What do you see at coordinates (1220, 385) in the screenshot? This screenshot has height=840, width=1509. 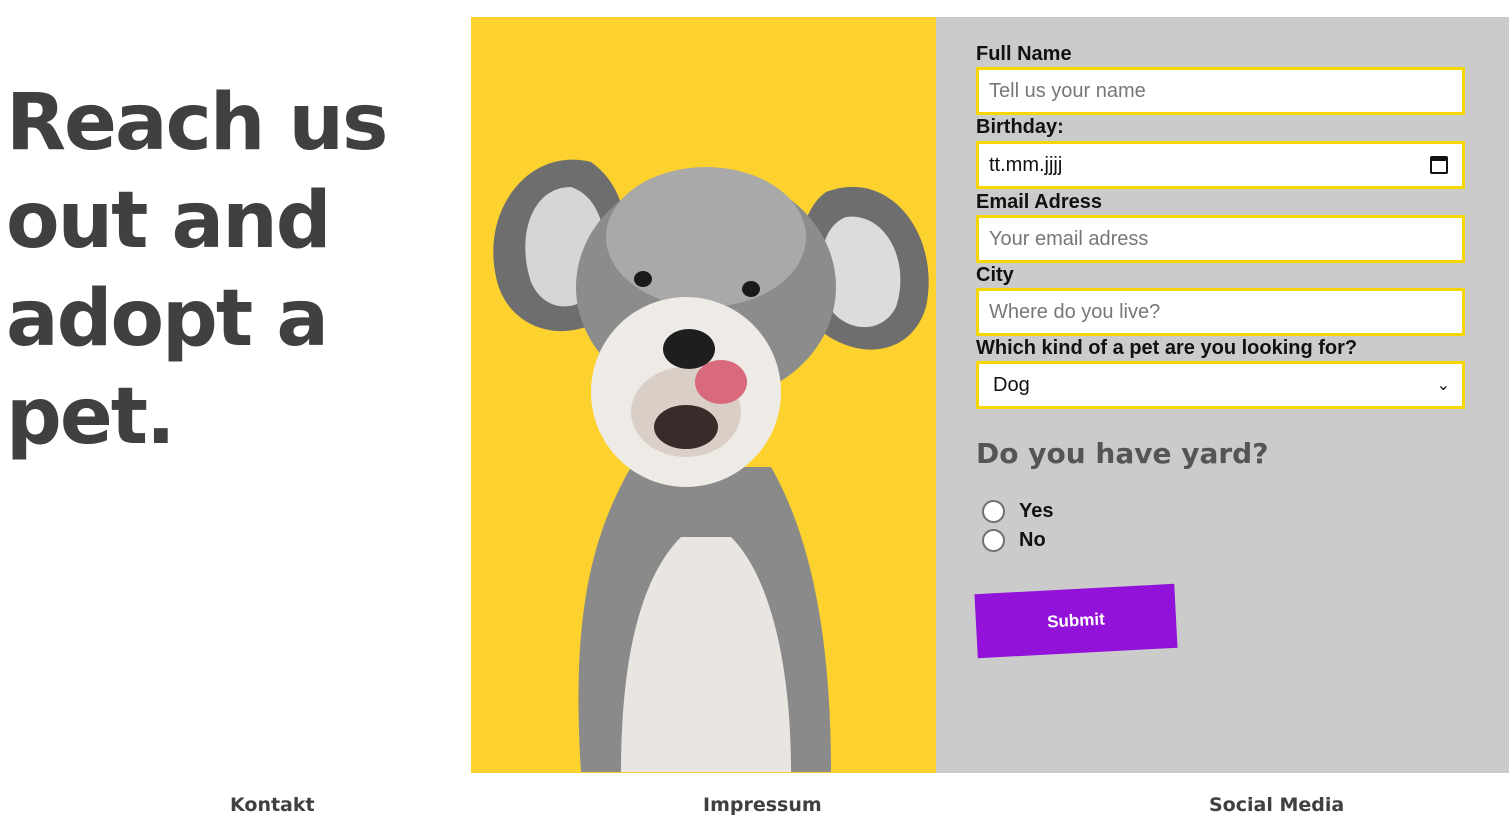 I see `pet-type-select: Dog ⌄` at bounding box center [1220, 385].